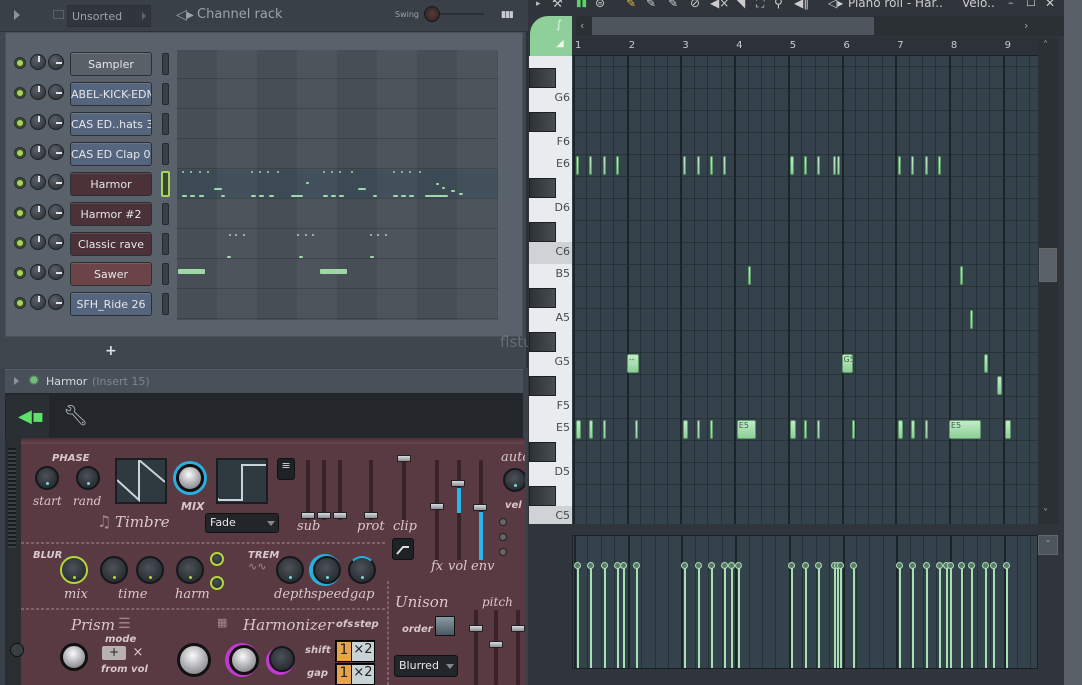 This screenshot has height=685, width=1082. What do you see at coordinates (111, 124) in the screenshot?
I see `channel-button: CAS ED..hats 30` at bounding box center [111, 124].